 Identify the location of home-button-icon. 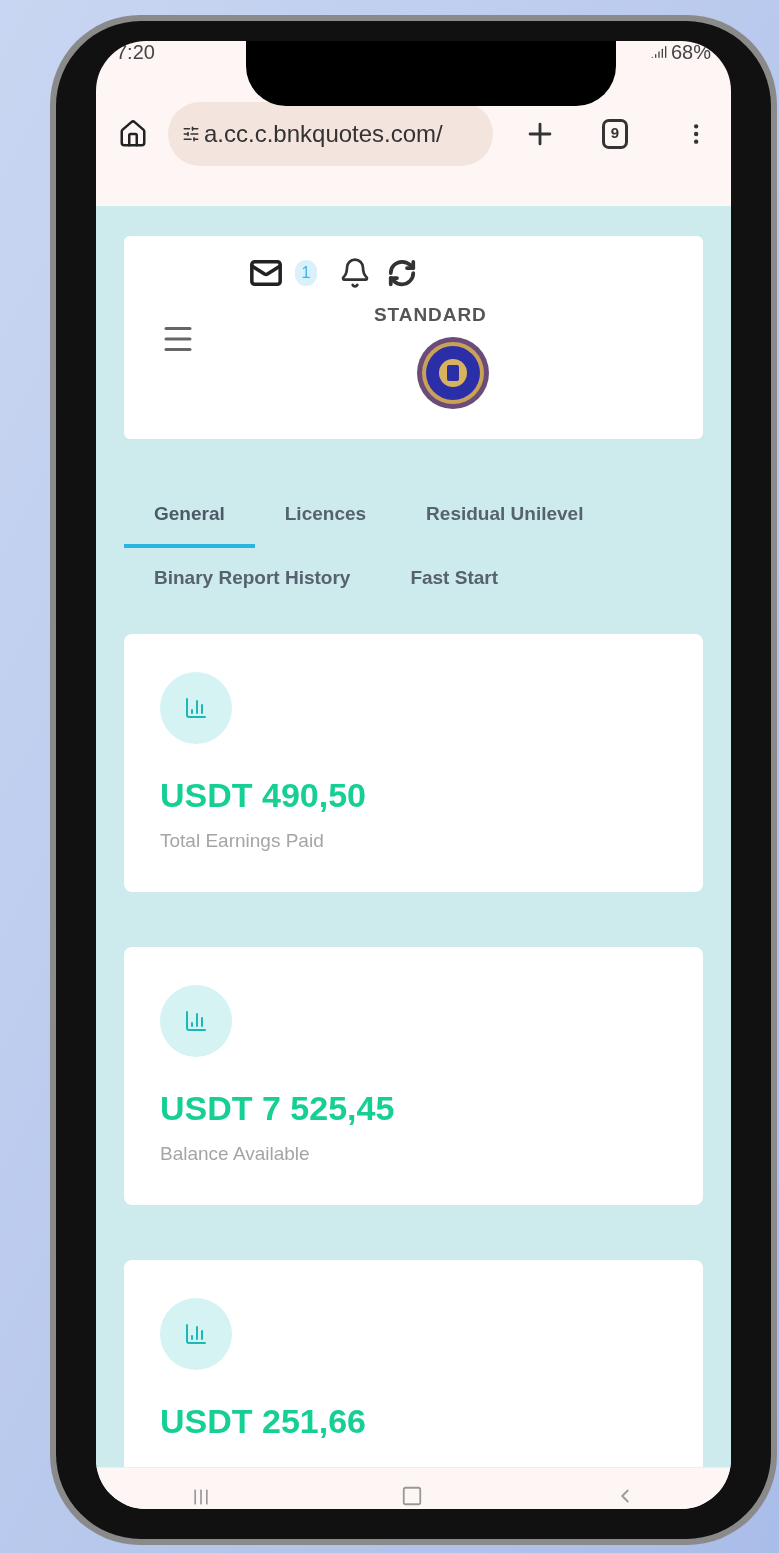
(412, 1496).